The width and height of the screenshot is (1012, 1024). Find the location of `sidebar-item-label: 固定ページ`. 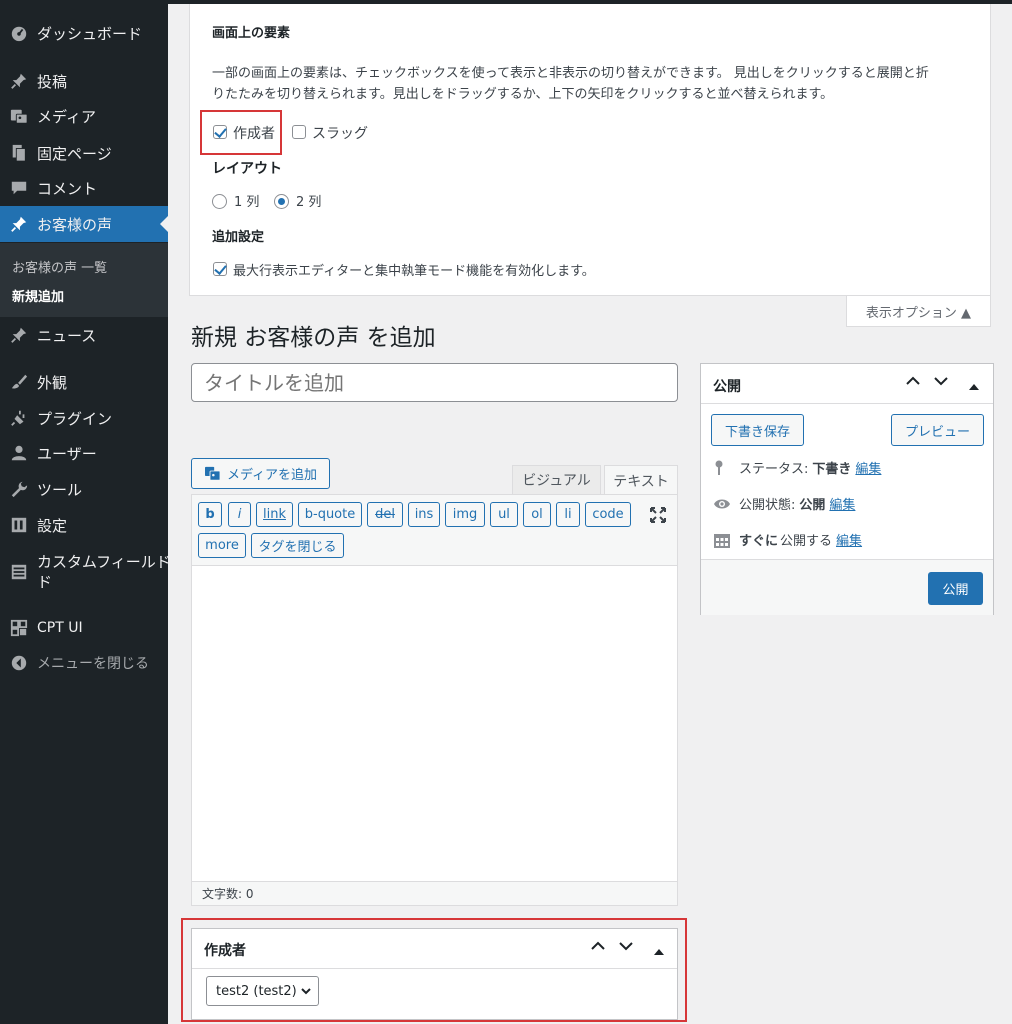

sidebar-item-label: 固定ページ is located at coordinates (74, 153).